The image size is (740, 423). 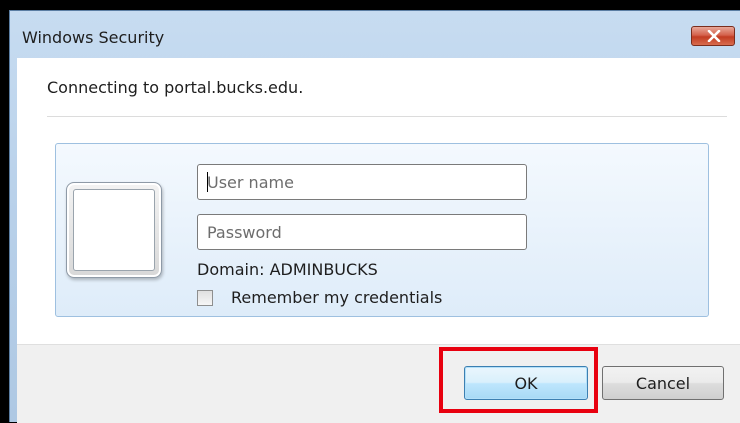 I want to click on text-caret, so click(x=207, y=182).